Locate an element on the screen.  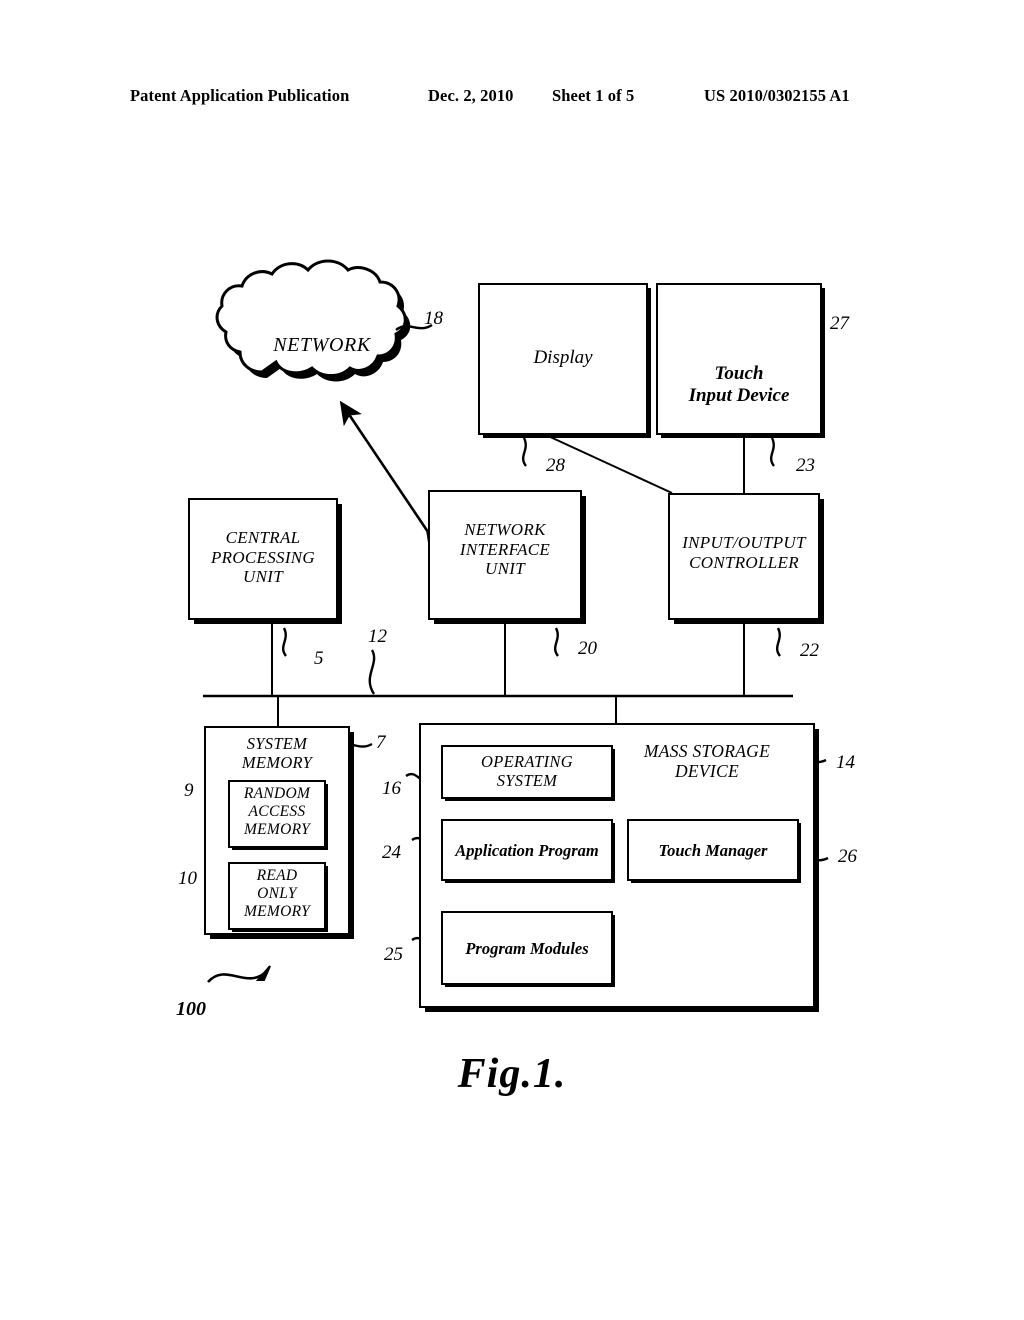
ref-100: 100 is located at coordinates (191, 1009).